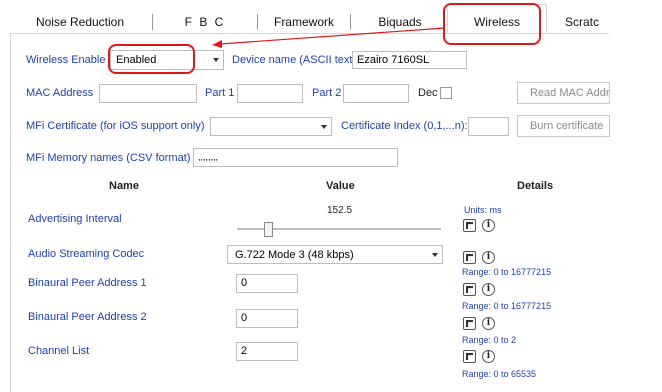 This screenshot has width=662, height=392. What do you see at coordinates (332, 36) in the screenshot?
I see `arrow-line` at bounding box center [332, 36].